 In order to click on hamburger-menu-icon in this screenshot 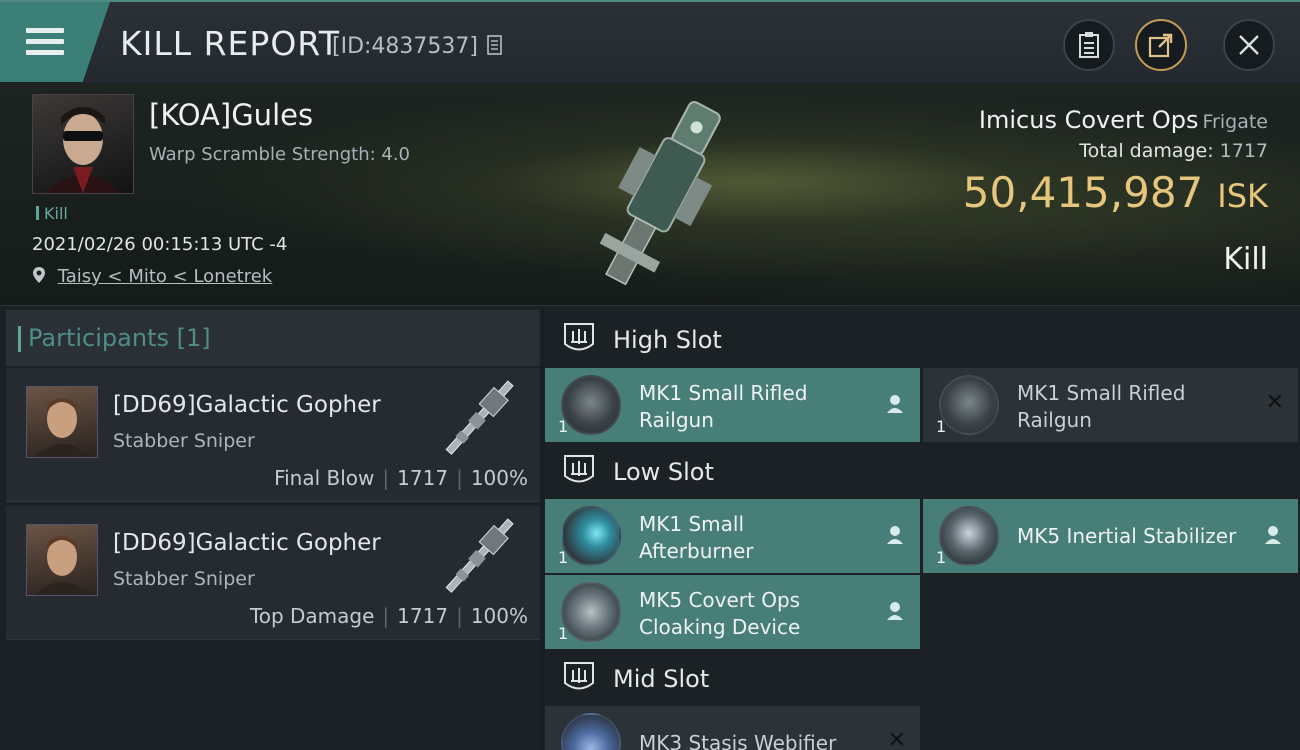, I will do `click(45, 42)`.